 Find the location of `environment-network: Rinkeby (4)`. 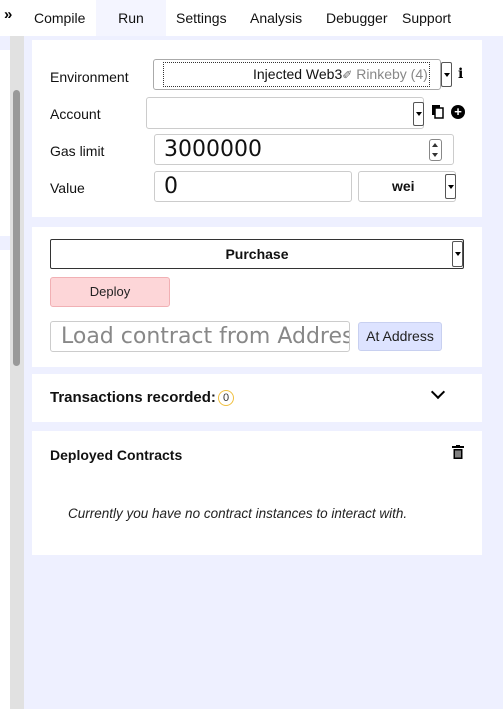

environment-network: Rinkeby (4) is located at coordinates (392, 74).